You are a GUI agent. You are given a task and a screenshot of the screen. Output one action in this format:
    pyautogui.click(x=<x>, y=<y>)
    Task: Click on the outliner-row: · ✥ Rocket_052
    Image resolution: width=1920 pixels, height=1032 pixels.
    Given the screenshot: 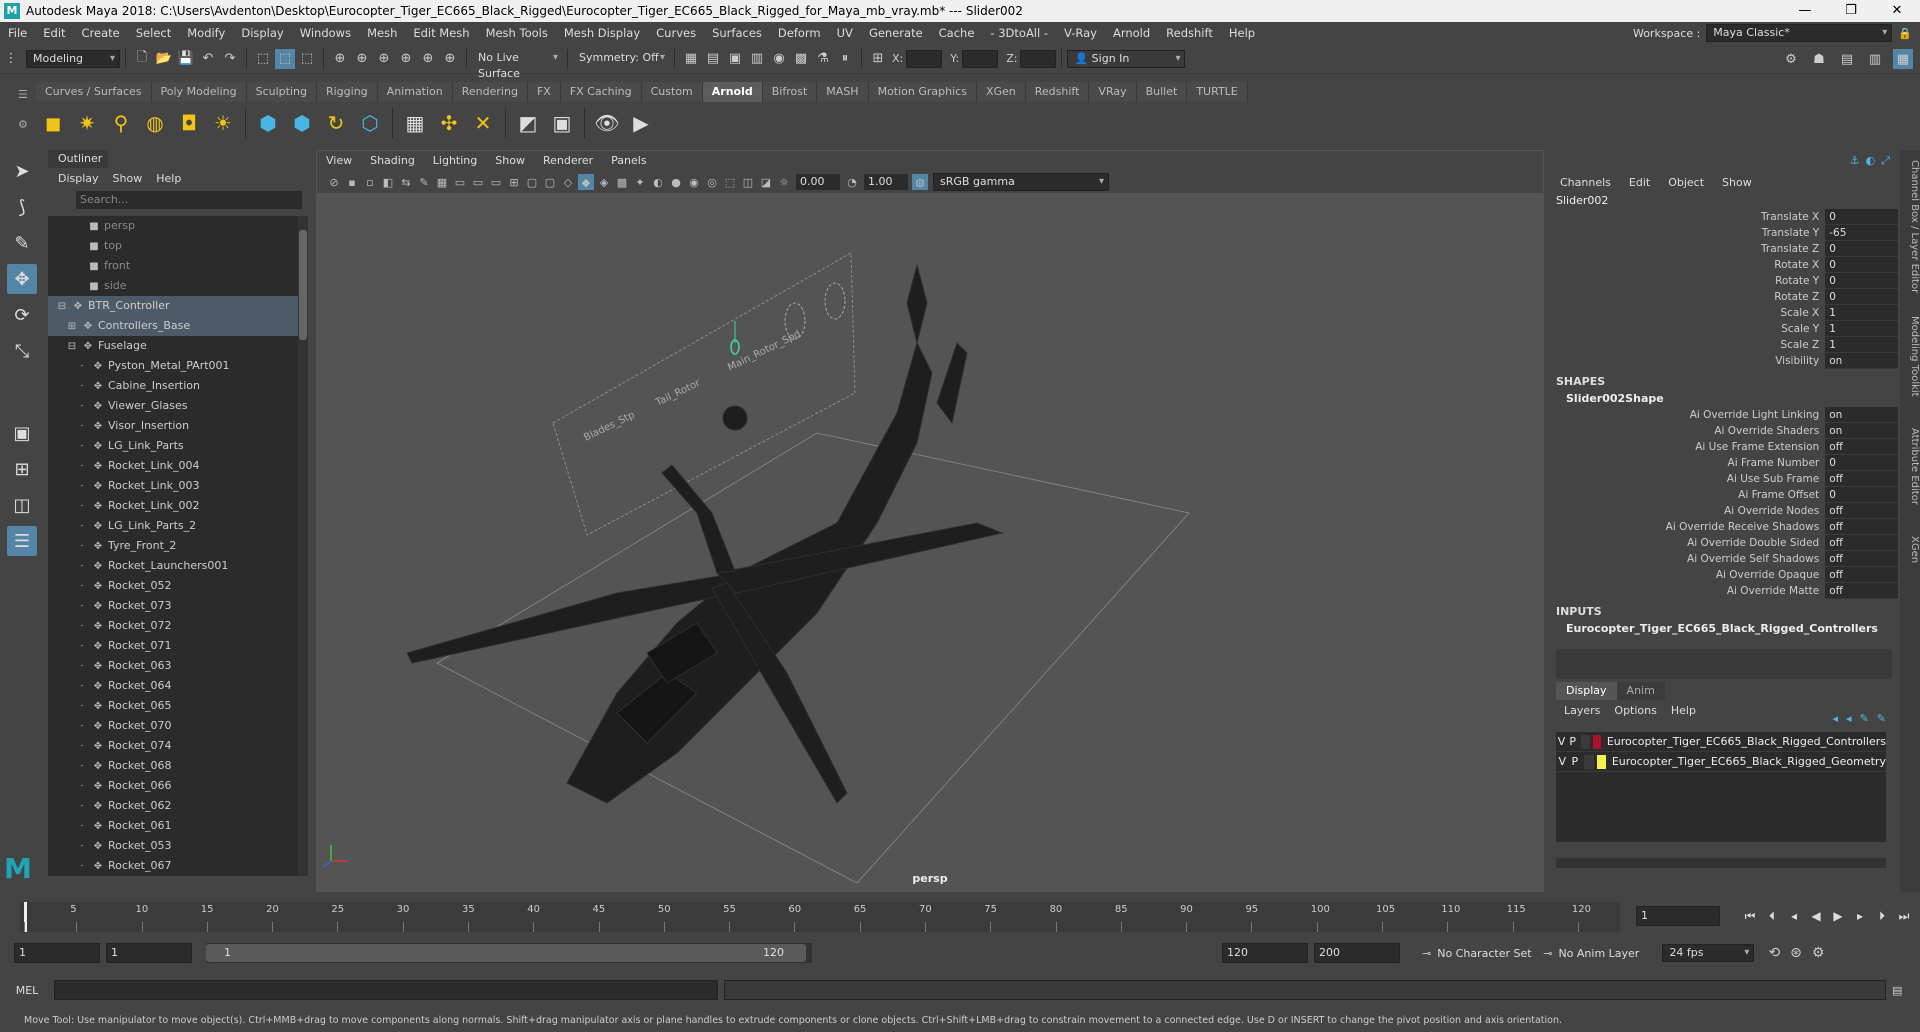 What is the action you would take?
    pyautogui.click(x=173, y=586)
    